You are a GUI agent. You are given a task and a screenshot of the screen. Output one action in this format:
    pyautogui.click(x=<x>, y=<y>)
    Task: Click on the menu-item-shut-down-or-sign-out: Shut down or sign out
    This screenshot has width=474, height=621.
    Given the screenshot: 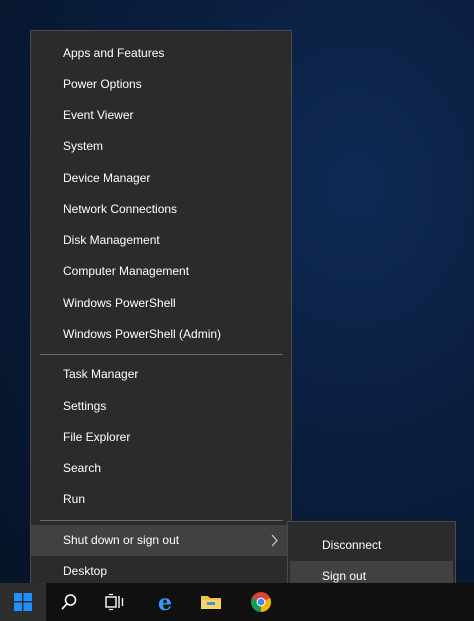 What is the action you would take?
    pyautogui.click(x=161, y=540)
    